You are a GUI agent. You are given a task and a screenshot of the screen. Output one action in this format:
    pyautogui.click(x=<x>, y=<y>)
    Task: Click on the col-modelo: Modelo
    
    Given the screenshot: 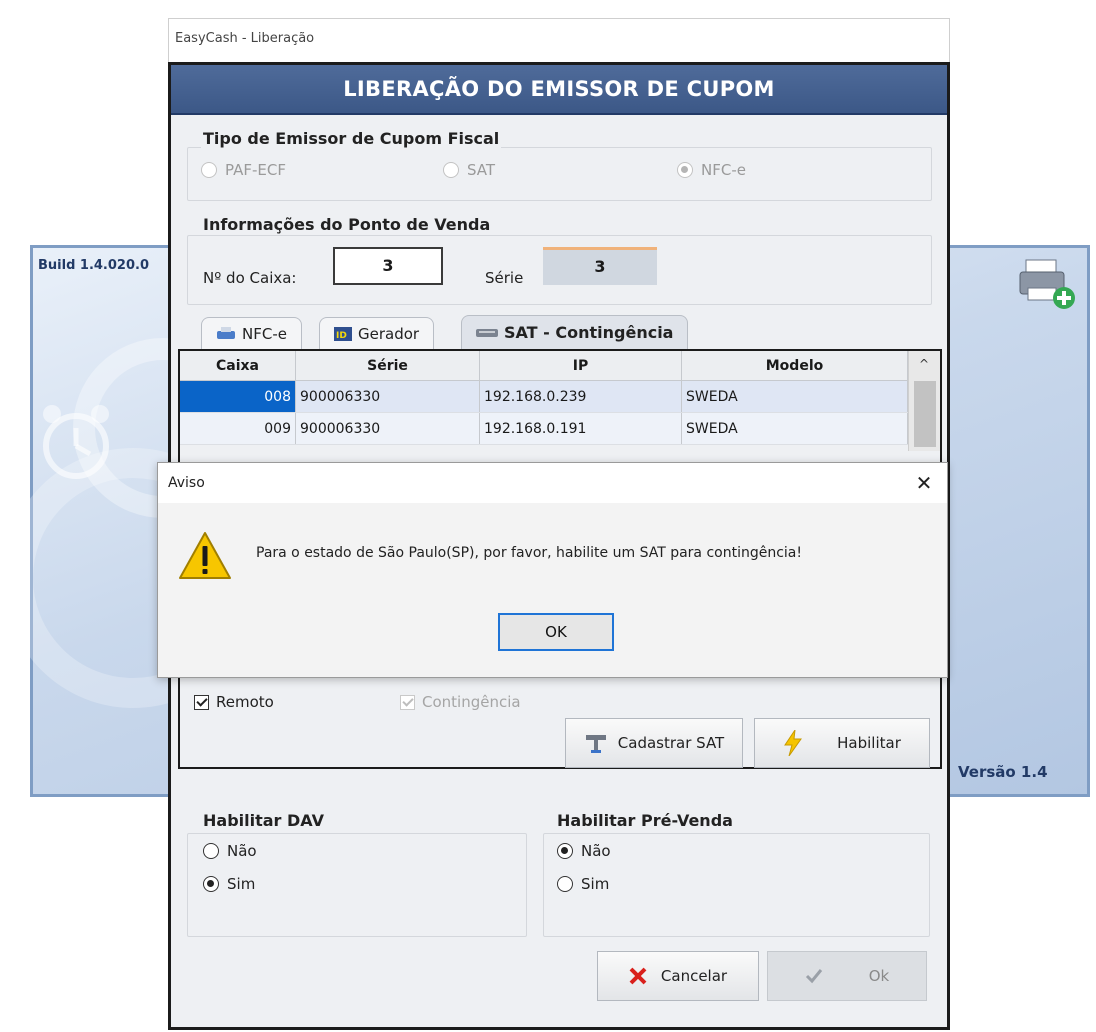 What is the action you would take?
    pyautogui.click(x=795, y=365)
    